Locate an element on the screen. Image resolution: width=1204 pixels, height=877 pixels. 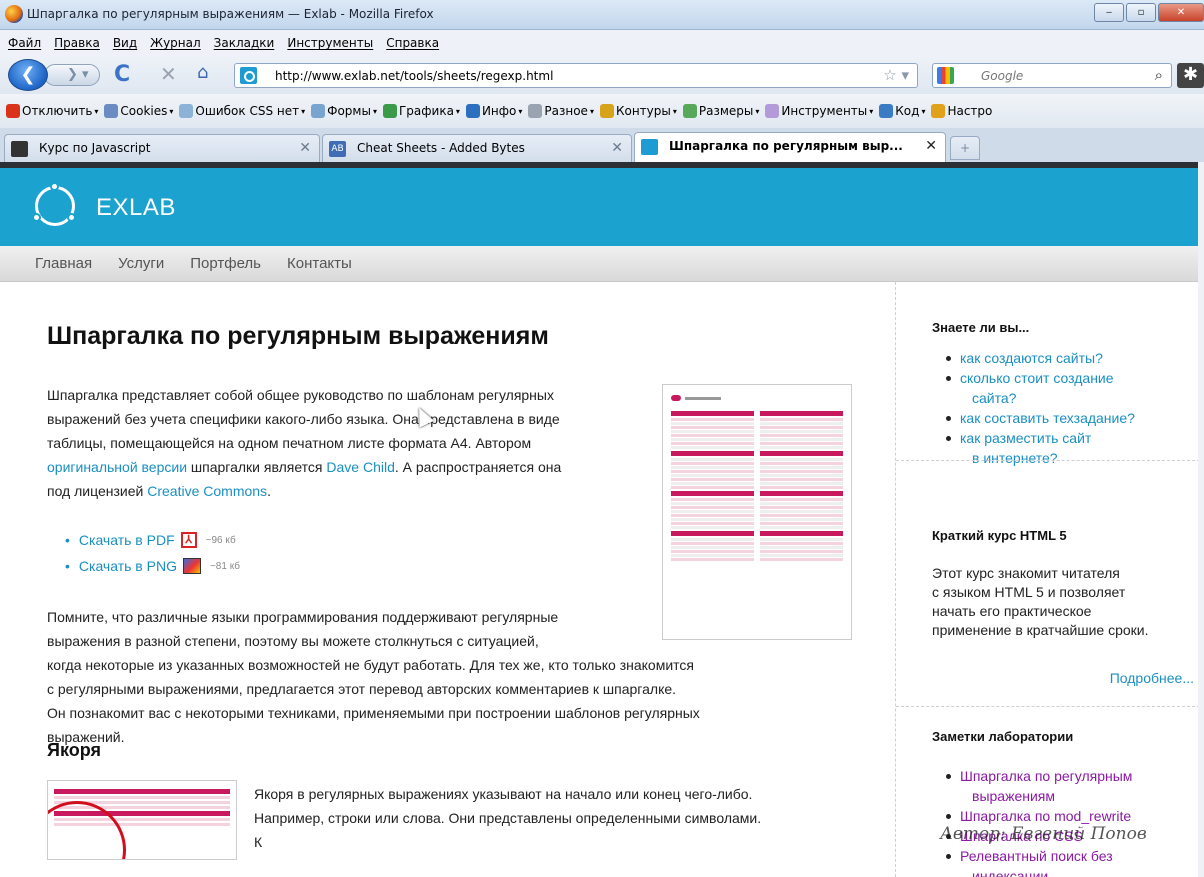
highlight-circle is located at coordinates (87, 830).